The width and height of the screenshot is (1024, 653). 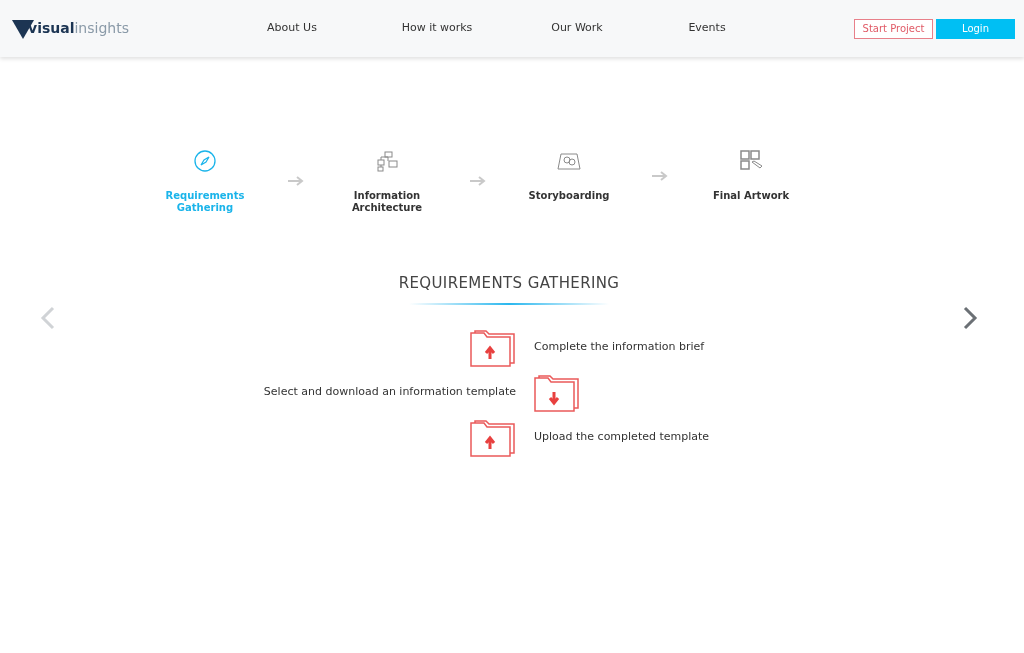 What do you see at coordinates (970, 318) in the screenshot?
I see `next-chevron-button` at bounding box center [970, 318].